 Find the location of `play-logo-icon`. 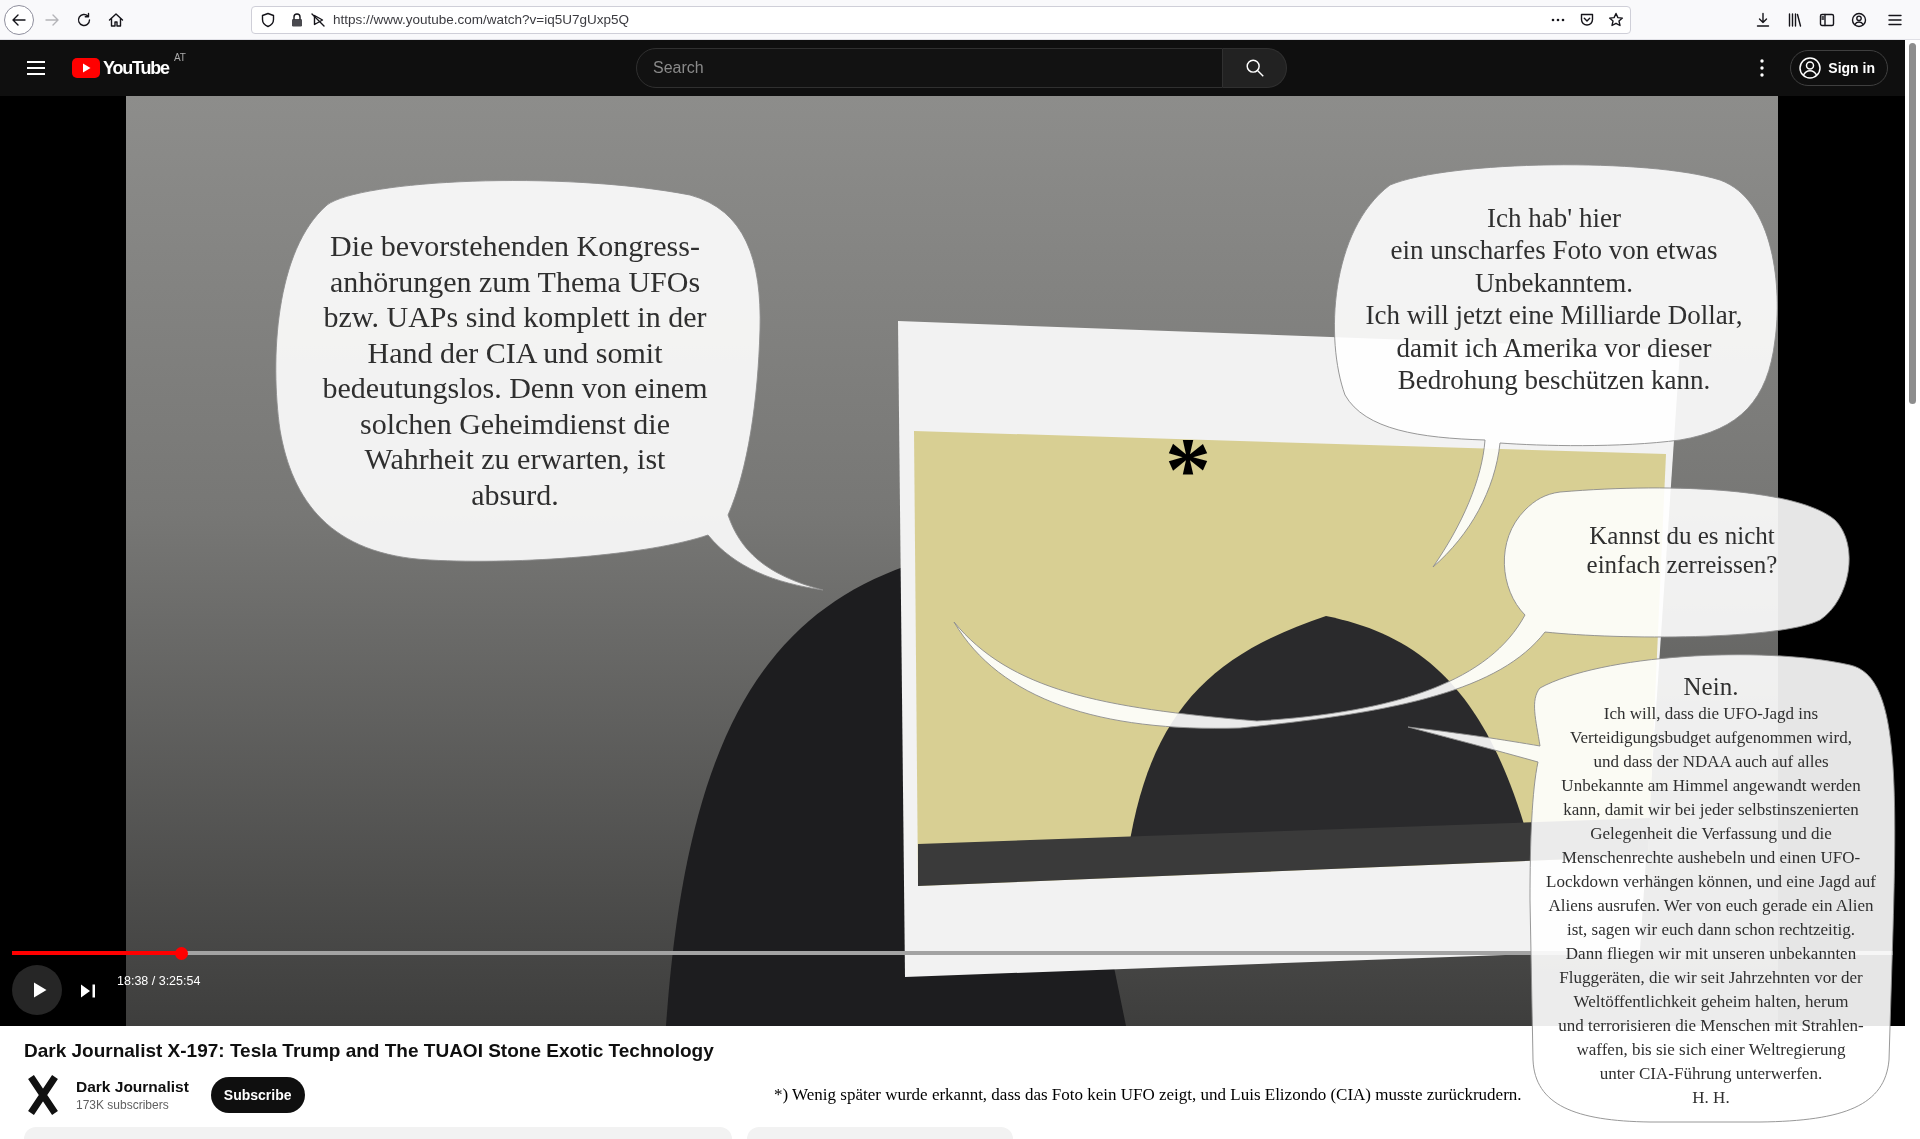

play-logo-icon is located at coordinates (86, 68).